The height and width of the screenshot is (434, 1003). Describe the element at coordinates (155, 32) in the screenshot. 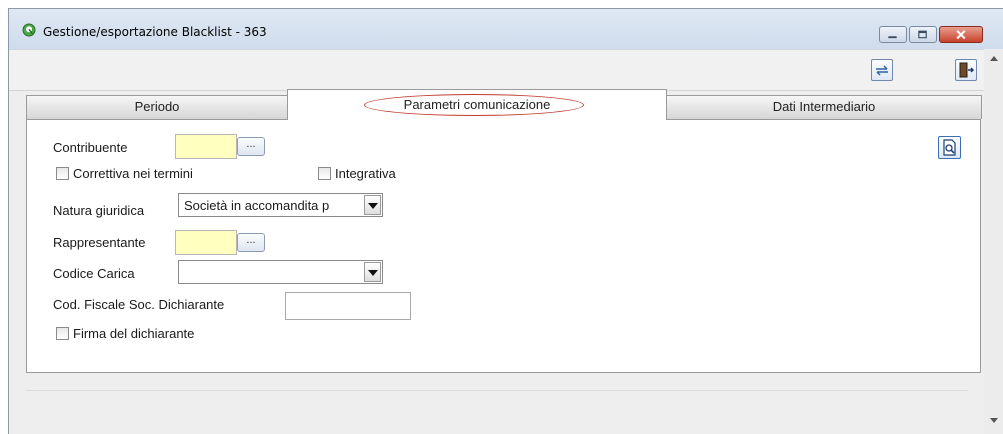

I see `window-title: Gestione/esportazione Blacklist - 363` at that location.